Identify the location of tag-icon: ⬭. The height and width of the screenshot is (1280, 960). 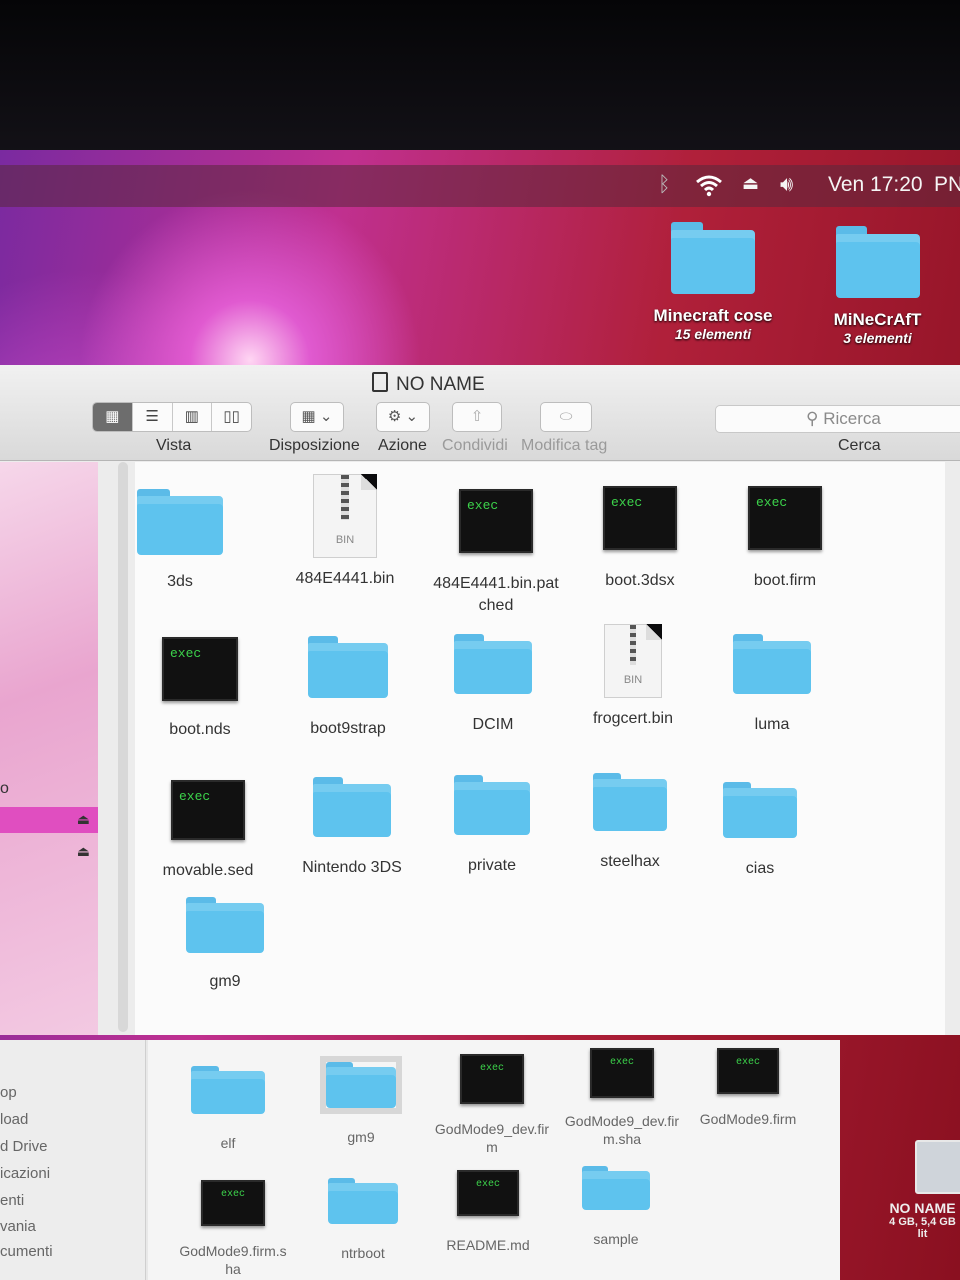
(566, 416).